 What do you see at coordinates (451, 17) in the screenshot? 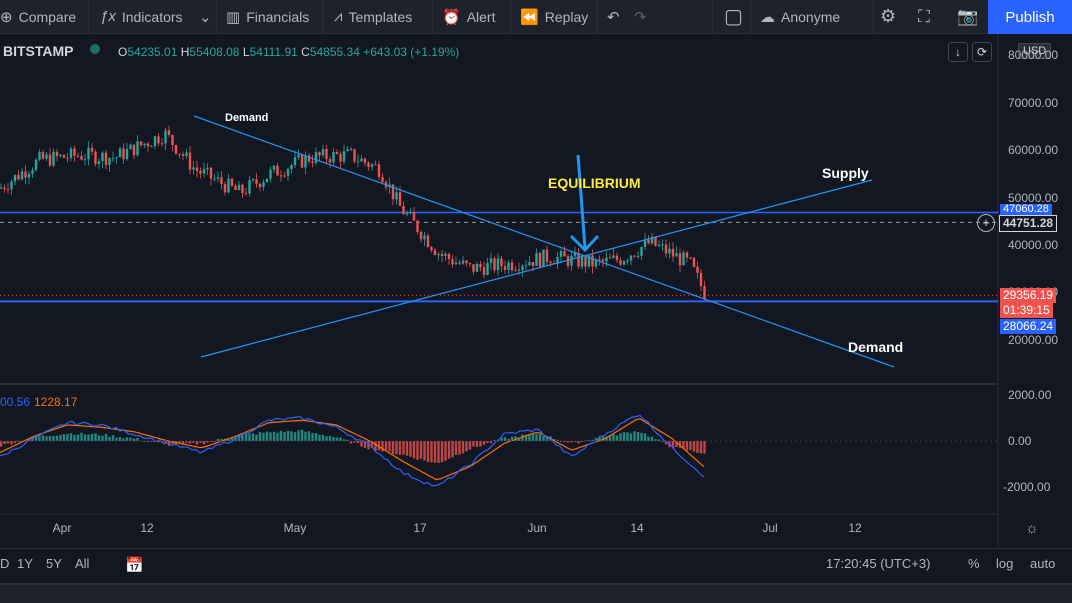
I see `alarm-clock-icon: ⏰` at bounding box center [451, 17].